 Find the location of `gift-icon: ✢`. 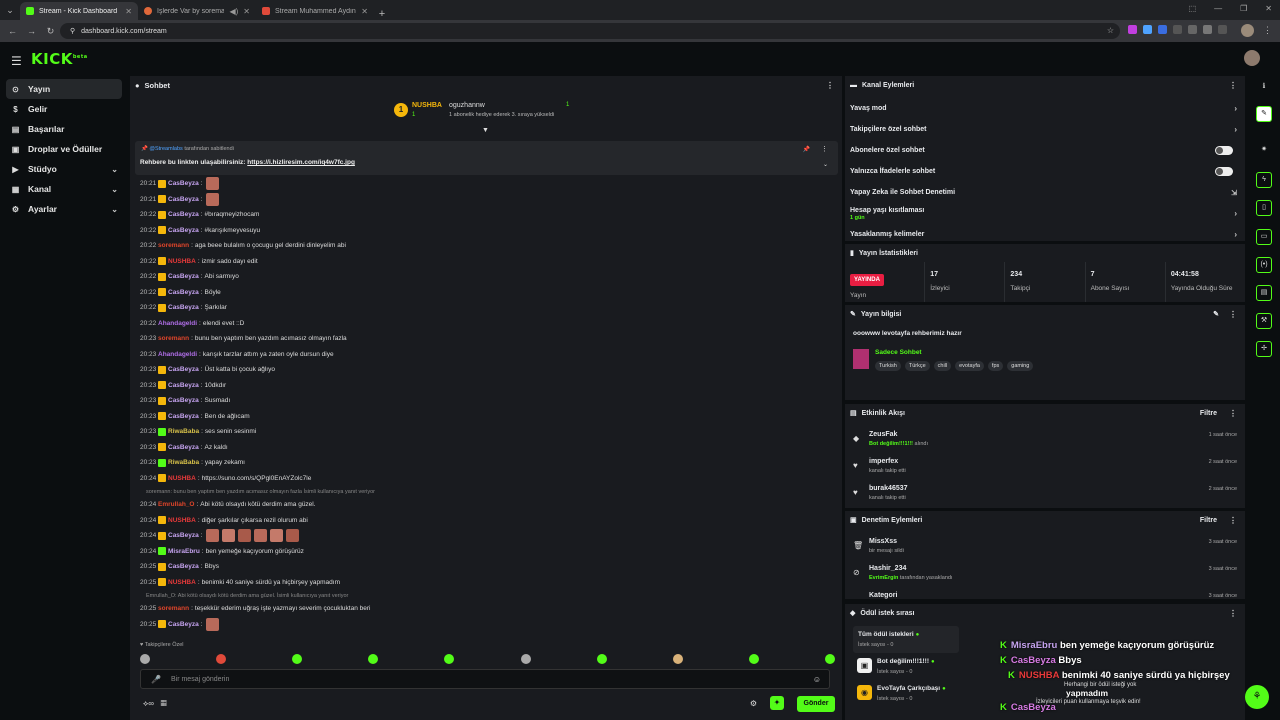

gift-icon: ✢ is located at coordinates (1264, 349).